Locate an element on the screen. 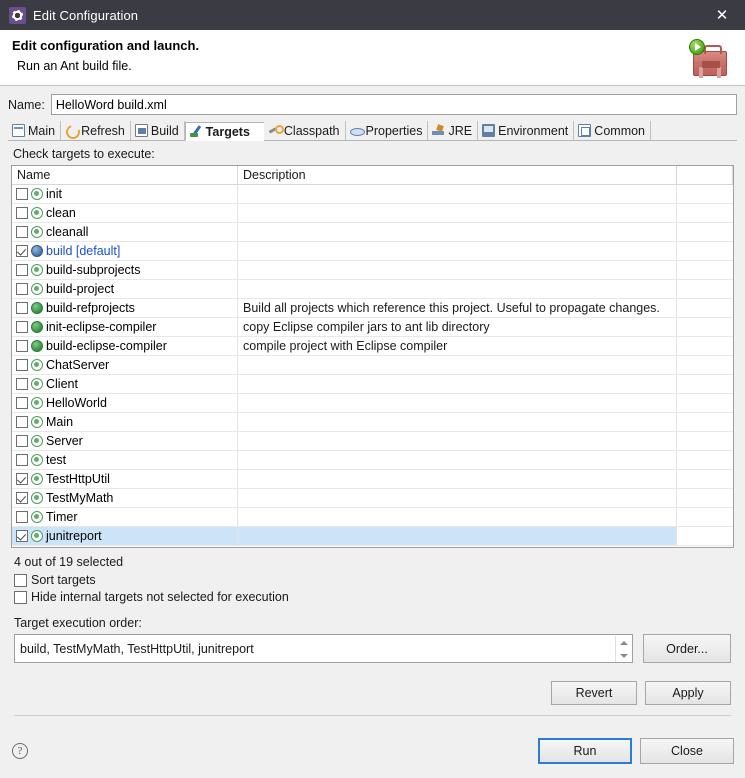 The width and height of the screenshot is (745, 778). name-label: Name: is located at coordinates (26, 104).